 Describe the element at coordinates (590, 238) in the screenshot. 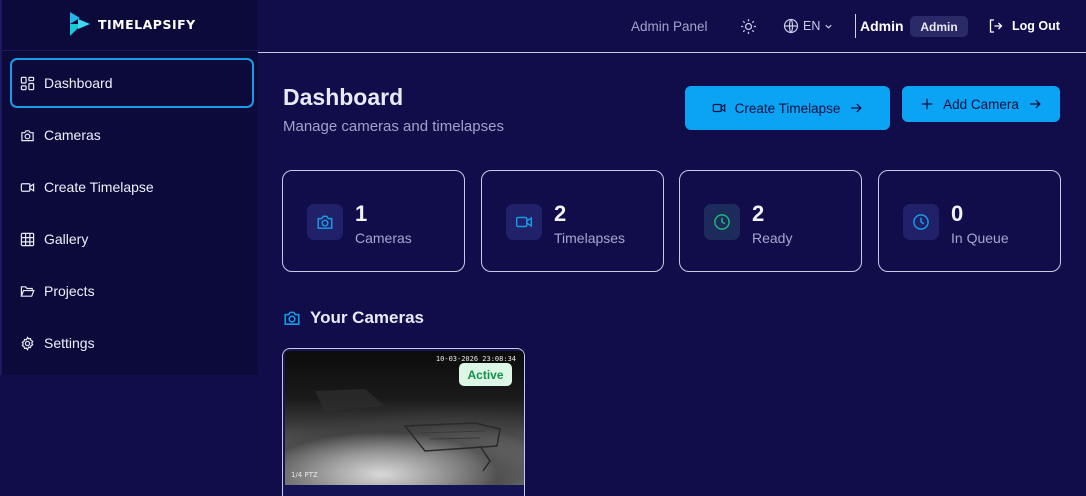

I see `stat-label: Timelapses` at that location.